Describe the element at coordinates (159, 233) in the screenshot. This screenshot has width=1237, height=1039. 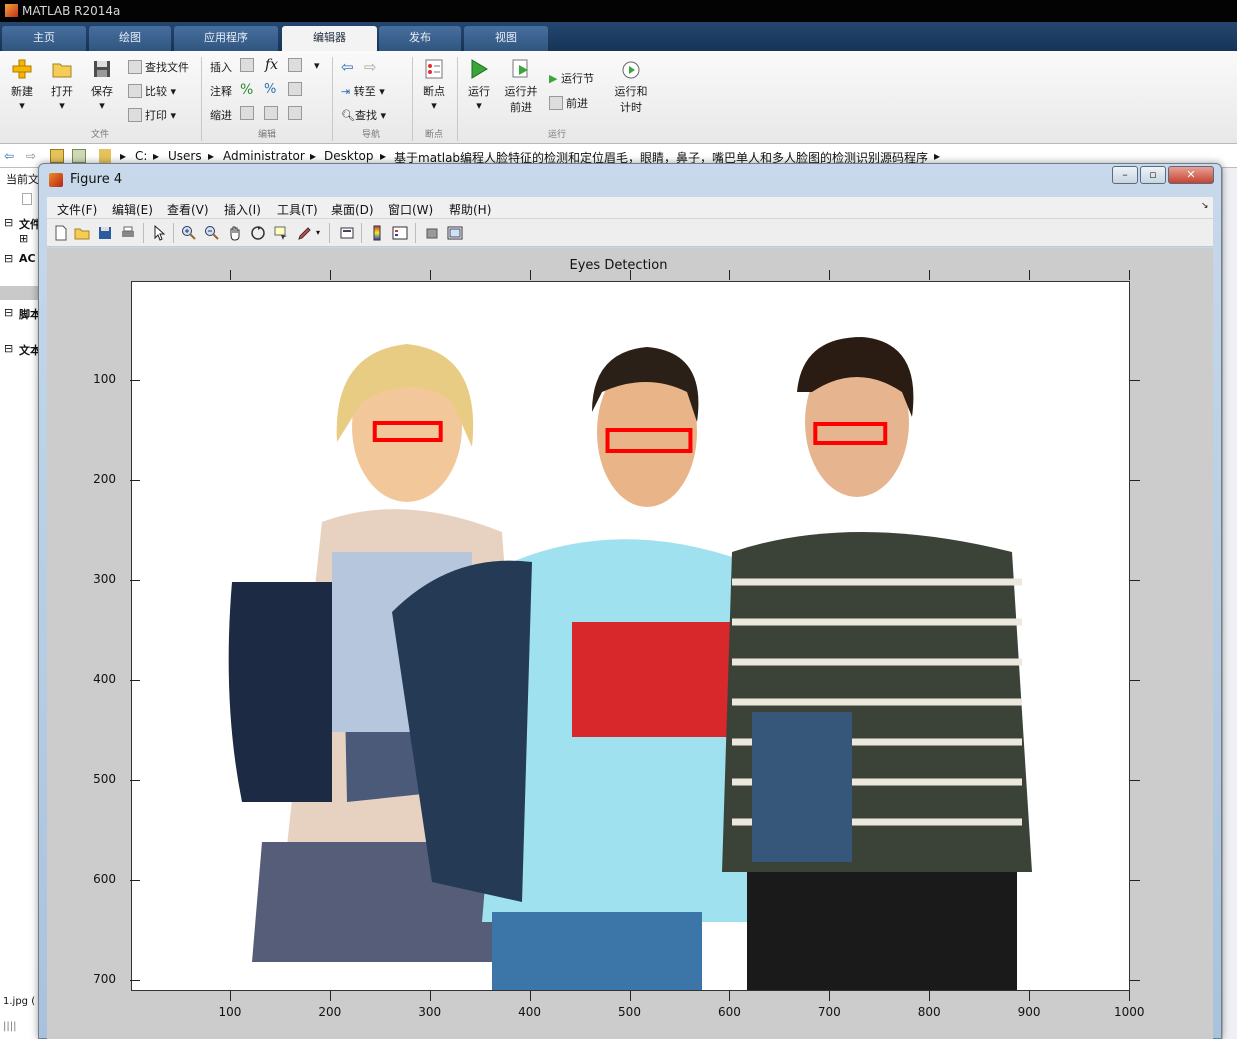
I see `edit-plot-arrow-icon` at that location.